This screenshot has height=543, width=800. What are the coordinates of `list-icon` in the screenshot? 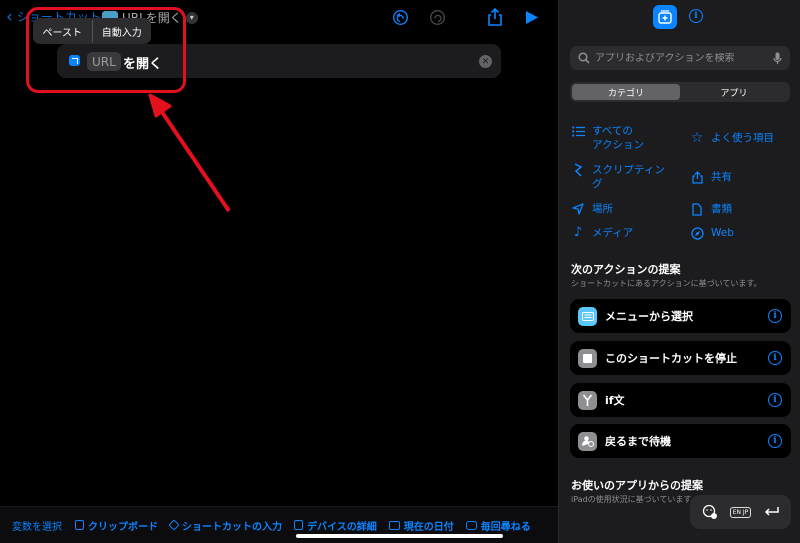 It's located at (578, 131).